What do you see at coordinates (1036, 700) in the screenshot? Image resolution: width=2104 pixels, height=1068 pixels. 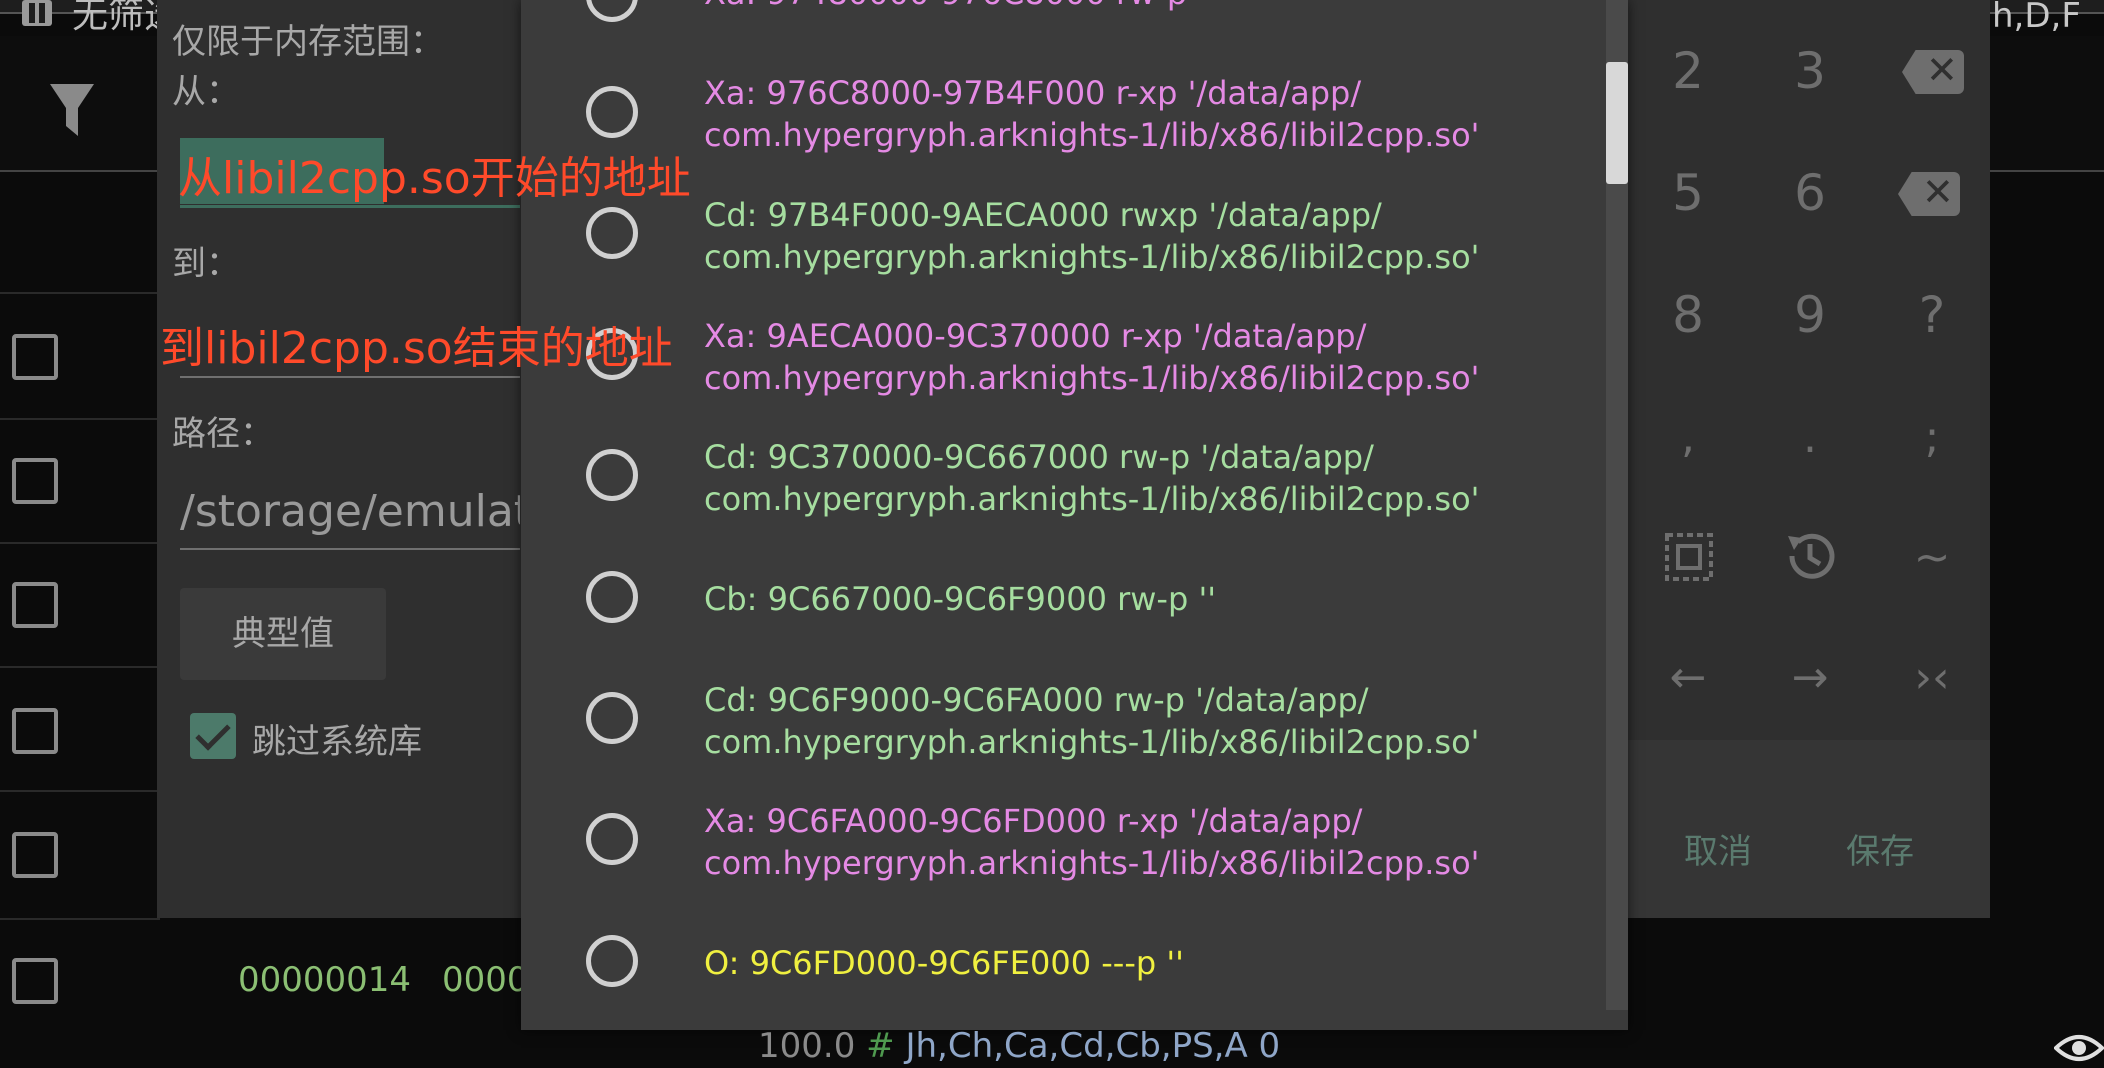 I see `region-item-label: Cd: 9C6F9000-9C6FA000 rw-p '/data/app/` at bounding box center [1036, 700].